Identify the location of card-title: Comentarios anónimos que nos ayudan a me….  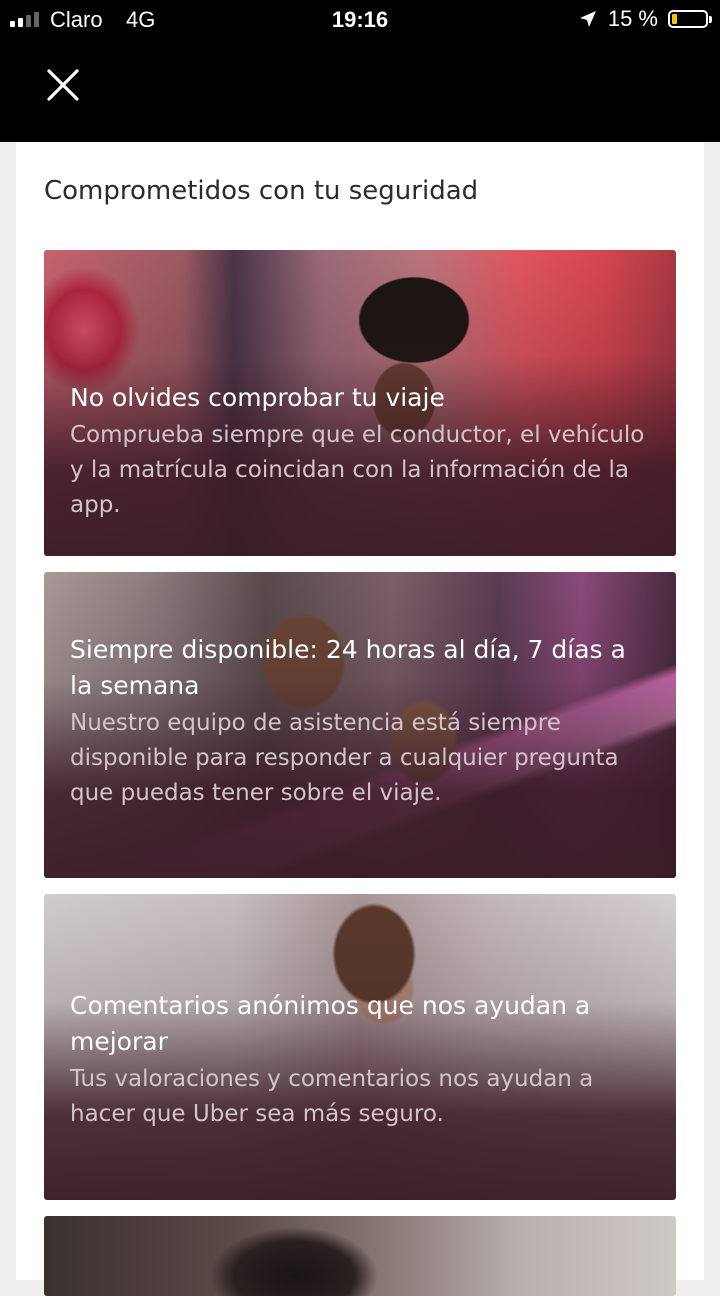
(330, 1023).